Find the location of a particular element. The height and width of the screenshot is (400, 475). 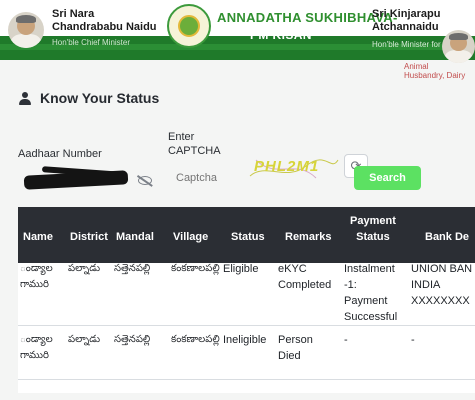

chief-minister-name-line1: Sri Nara is located at coordinates (73, 14).